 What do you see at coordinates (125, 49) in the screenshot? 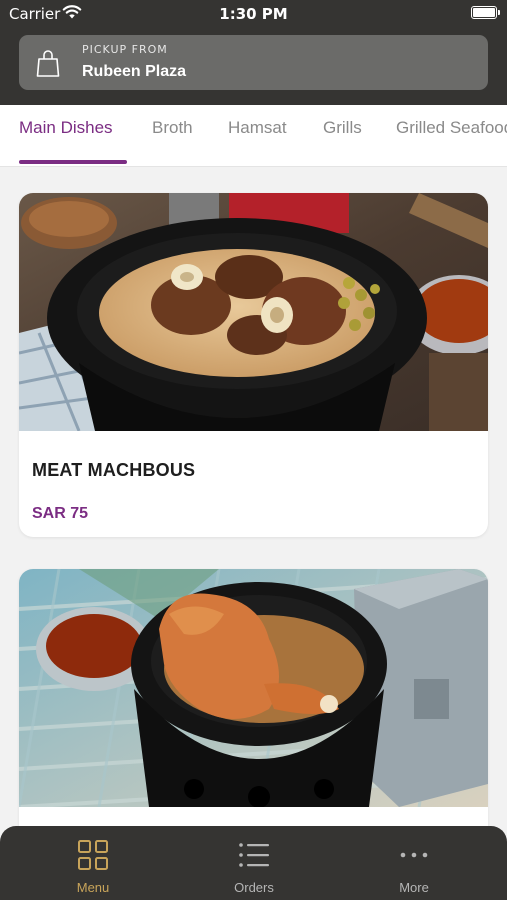
I see `pickup-label: PICKUP FROM` at bounding box center [125, 49].